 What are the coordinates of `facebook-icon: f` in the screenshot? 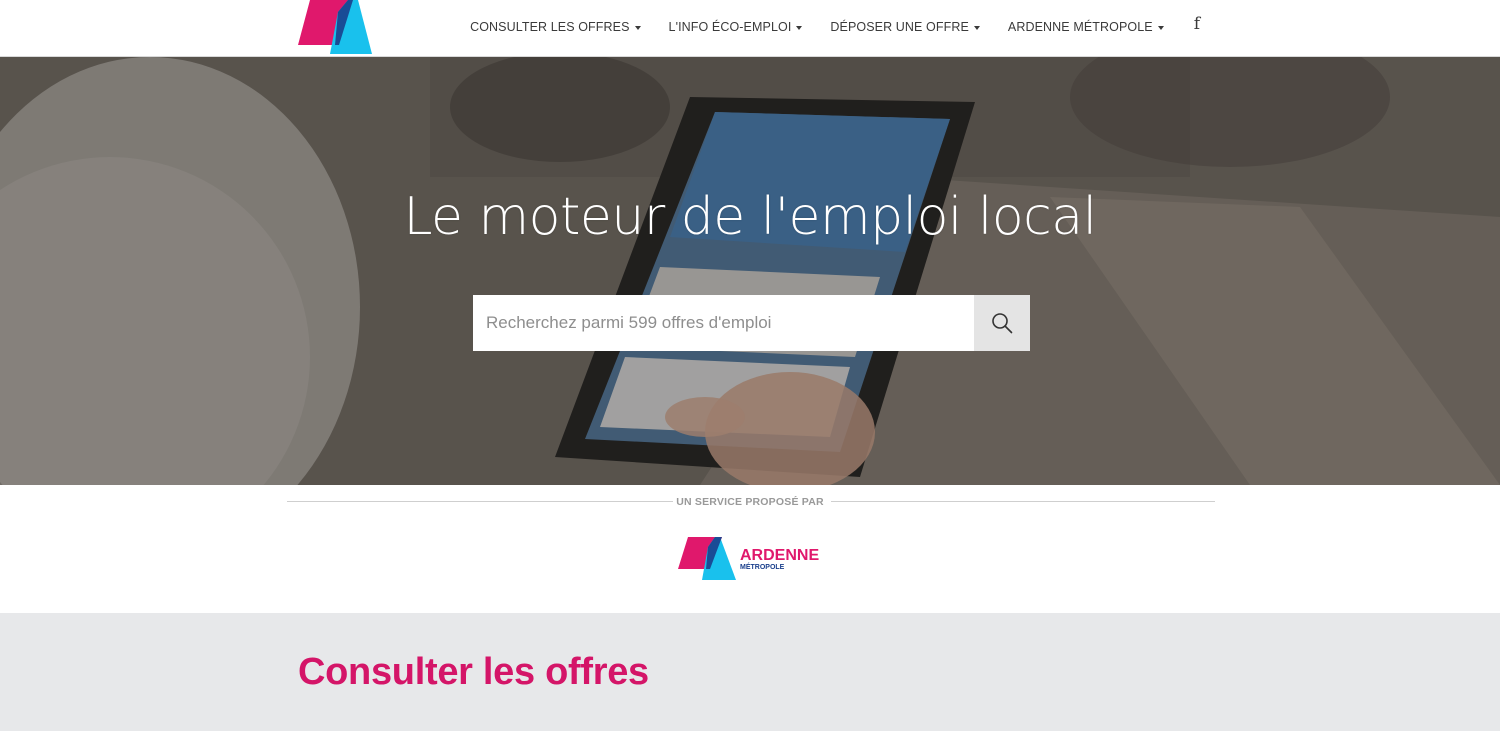 It's located at (1197, 24).